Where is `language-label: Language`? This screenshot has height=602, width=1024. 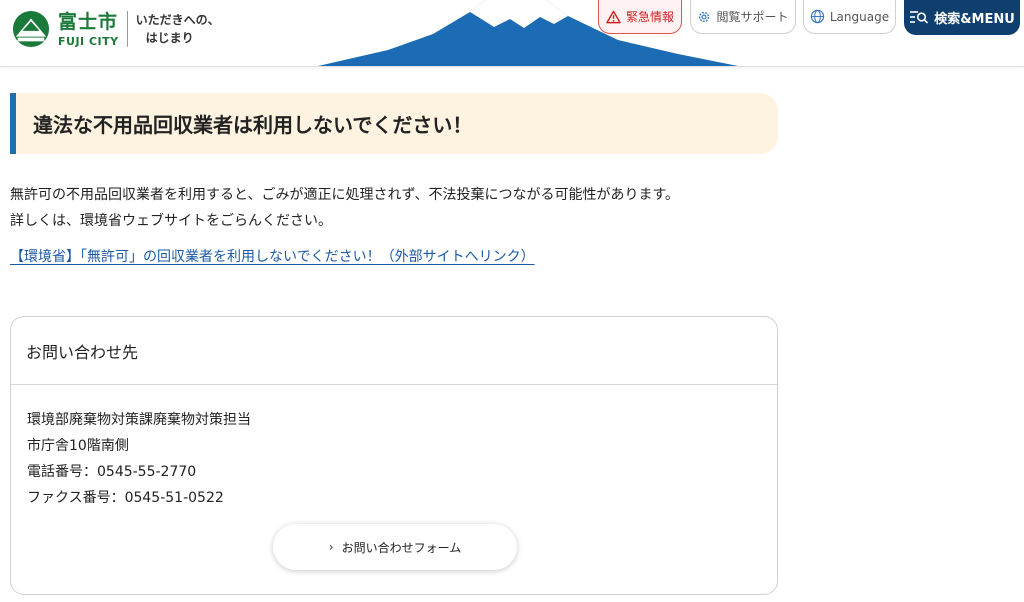
language-label: Language is located at coordinates (859, 16).